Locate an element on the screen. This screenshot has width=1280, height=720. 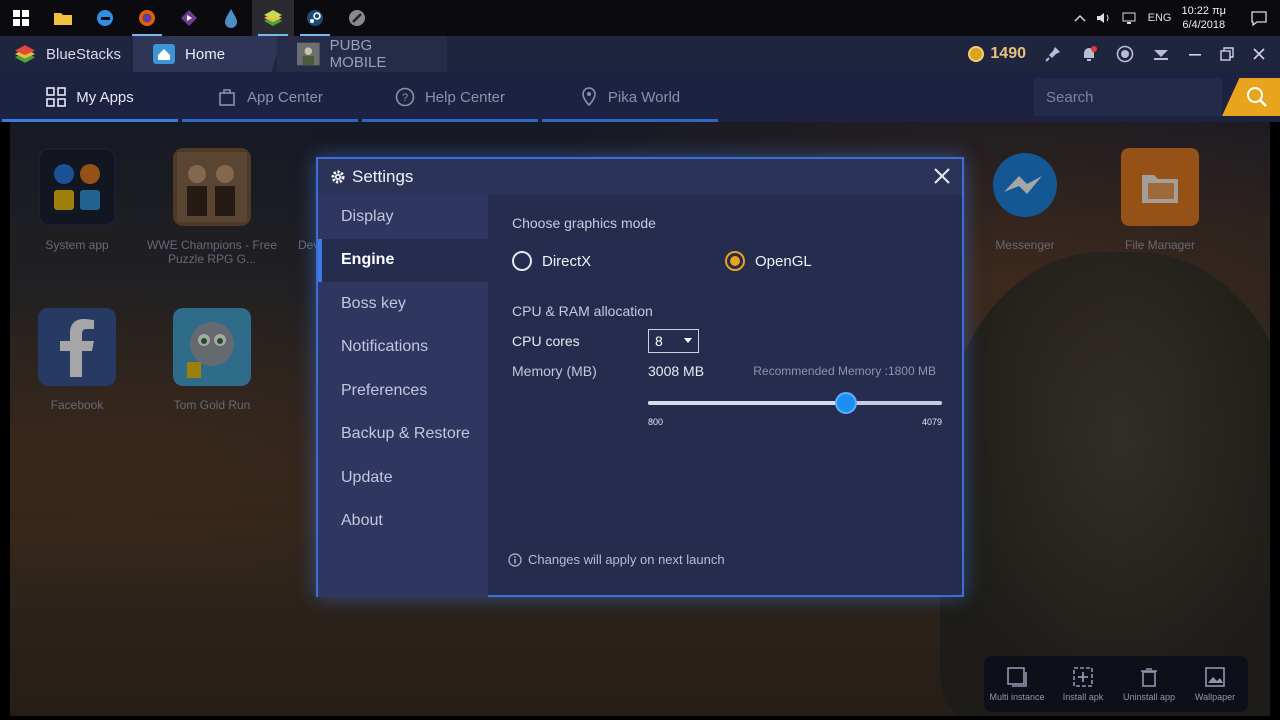
dock-label: Wallpaper is located at coordinates (1215, 697).